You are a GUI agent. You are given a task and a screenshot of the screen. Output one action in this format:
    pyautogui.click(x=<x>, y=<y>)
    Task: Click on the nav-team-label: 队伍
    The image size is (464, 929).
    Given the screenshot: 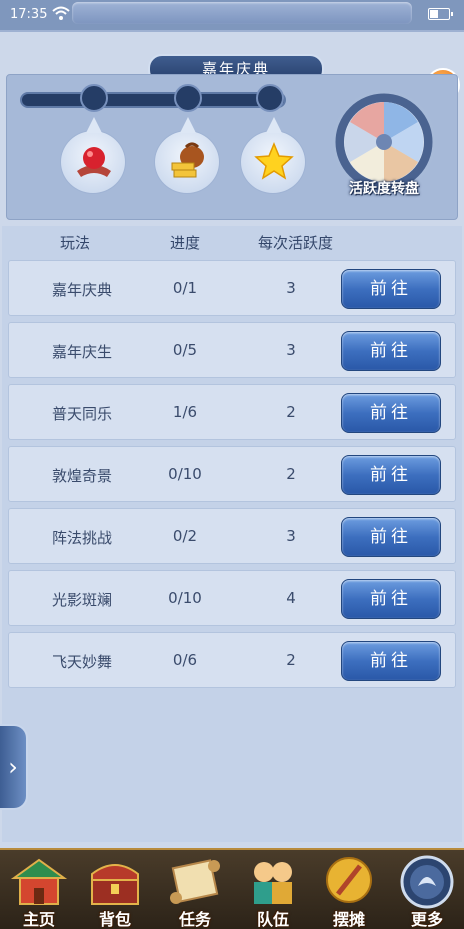 What is the action you would take?
    pyautogui.click(x=272, y=919)
    